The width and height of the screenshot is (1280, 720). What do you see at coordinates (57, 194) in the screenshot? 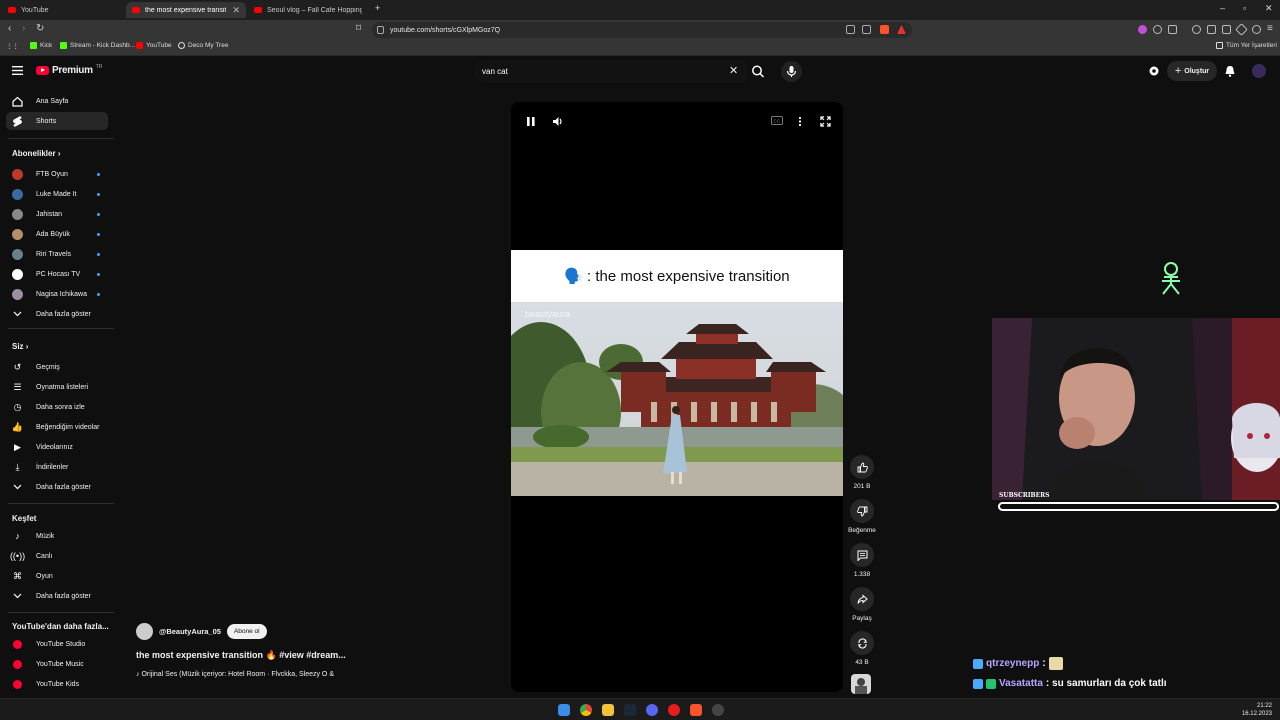
I see `sidebar-item: Luke Made It` at bounding box center [57, 194].